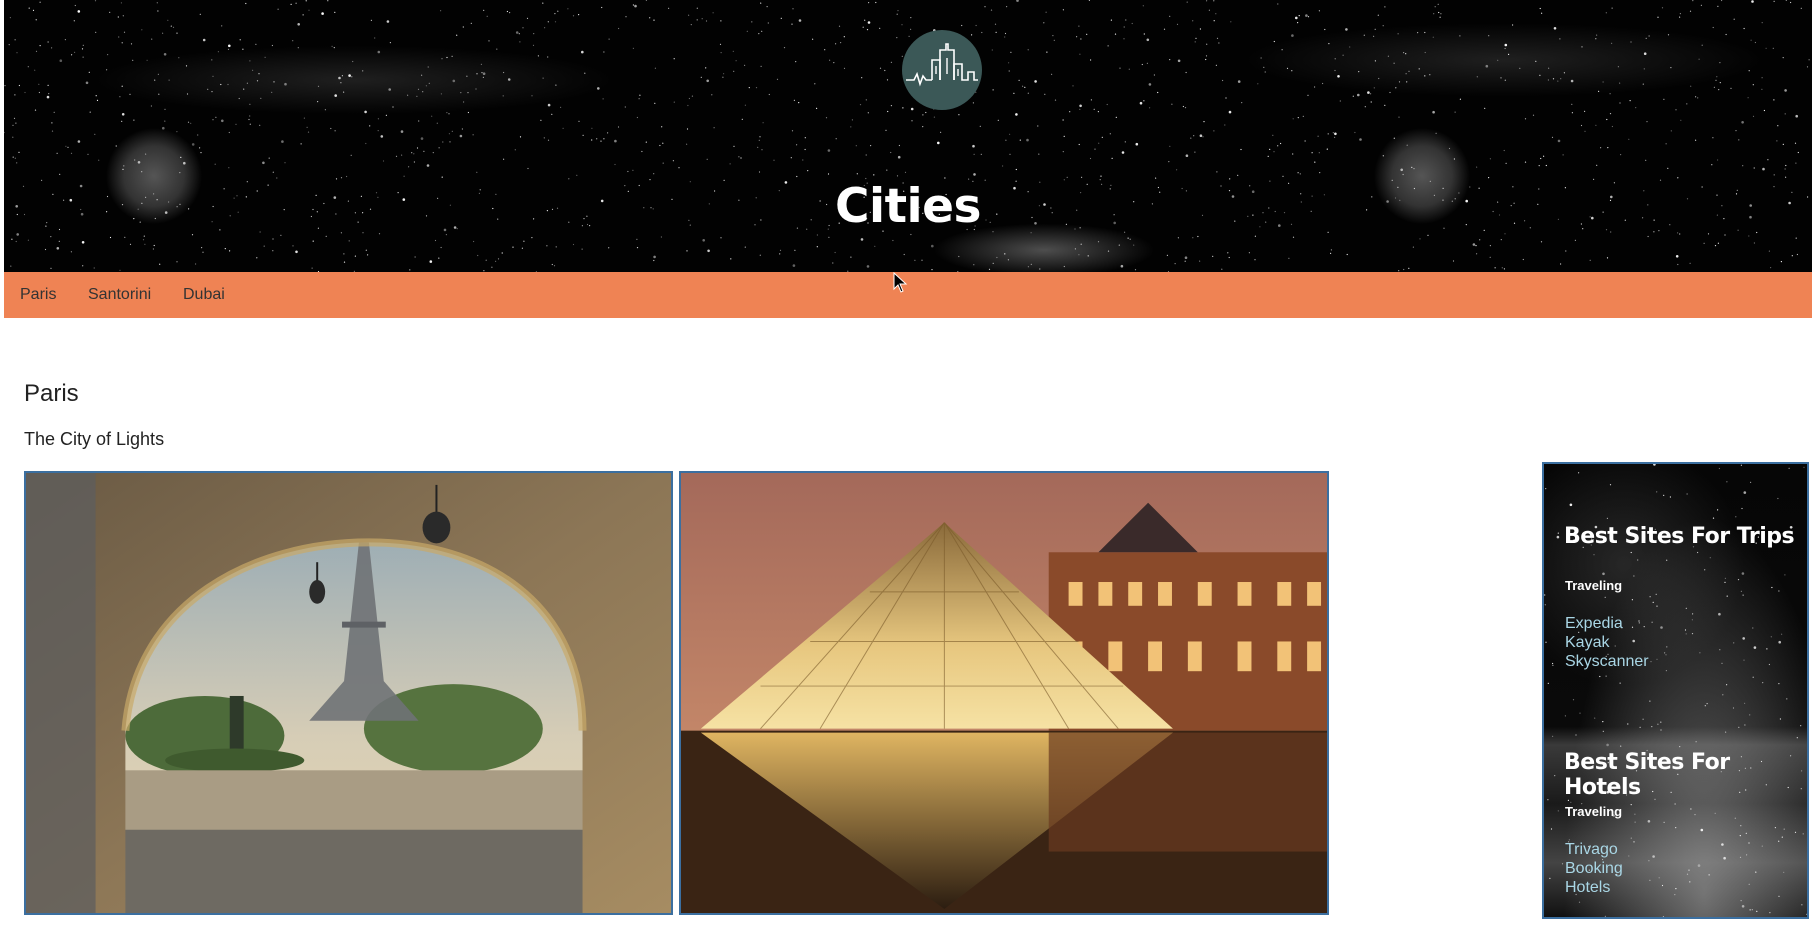 The width and height of the screenshot is (1812, 932). I want to click on mouse-cursor-icon, so click(900, 282).